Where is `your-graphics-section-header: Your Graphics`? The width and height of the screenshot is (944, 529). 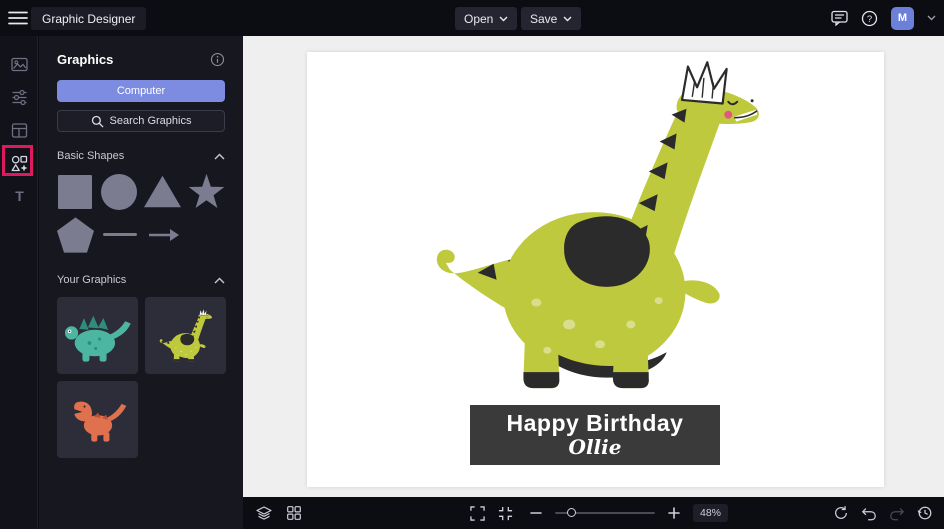
your-graphics-section-header: Your Graphics is located at coordinates (141, 280).